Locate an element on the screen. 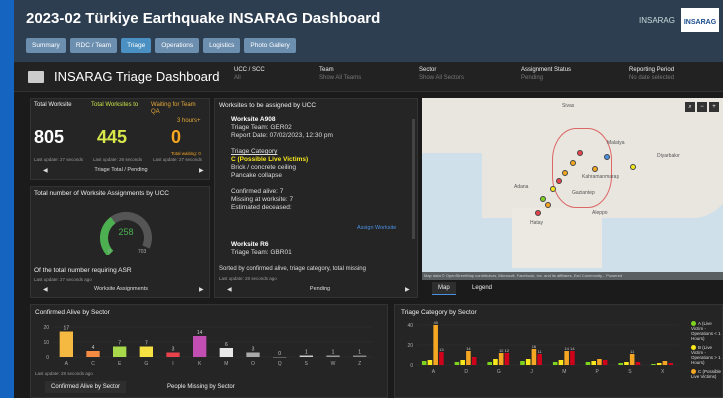 The height and width of the screenshot is (398, 723). prev-arrow: ◀ is located at coordinates (45, 170).